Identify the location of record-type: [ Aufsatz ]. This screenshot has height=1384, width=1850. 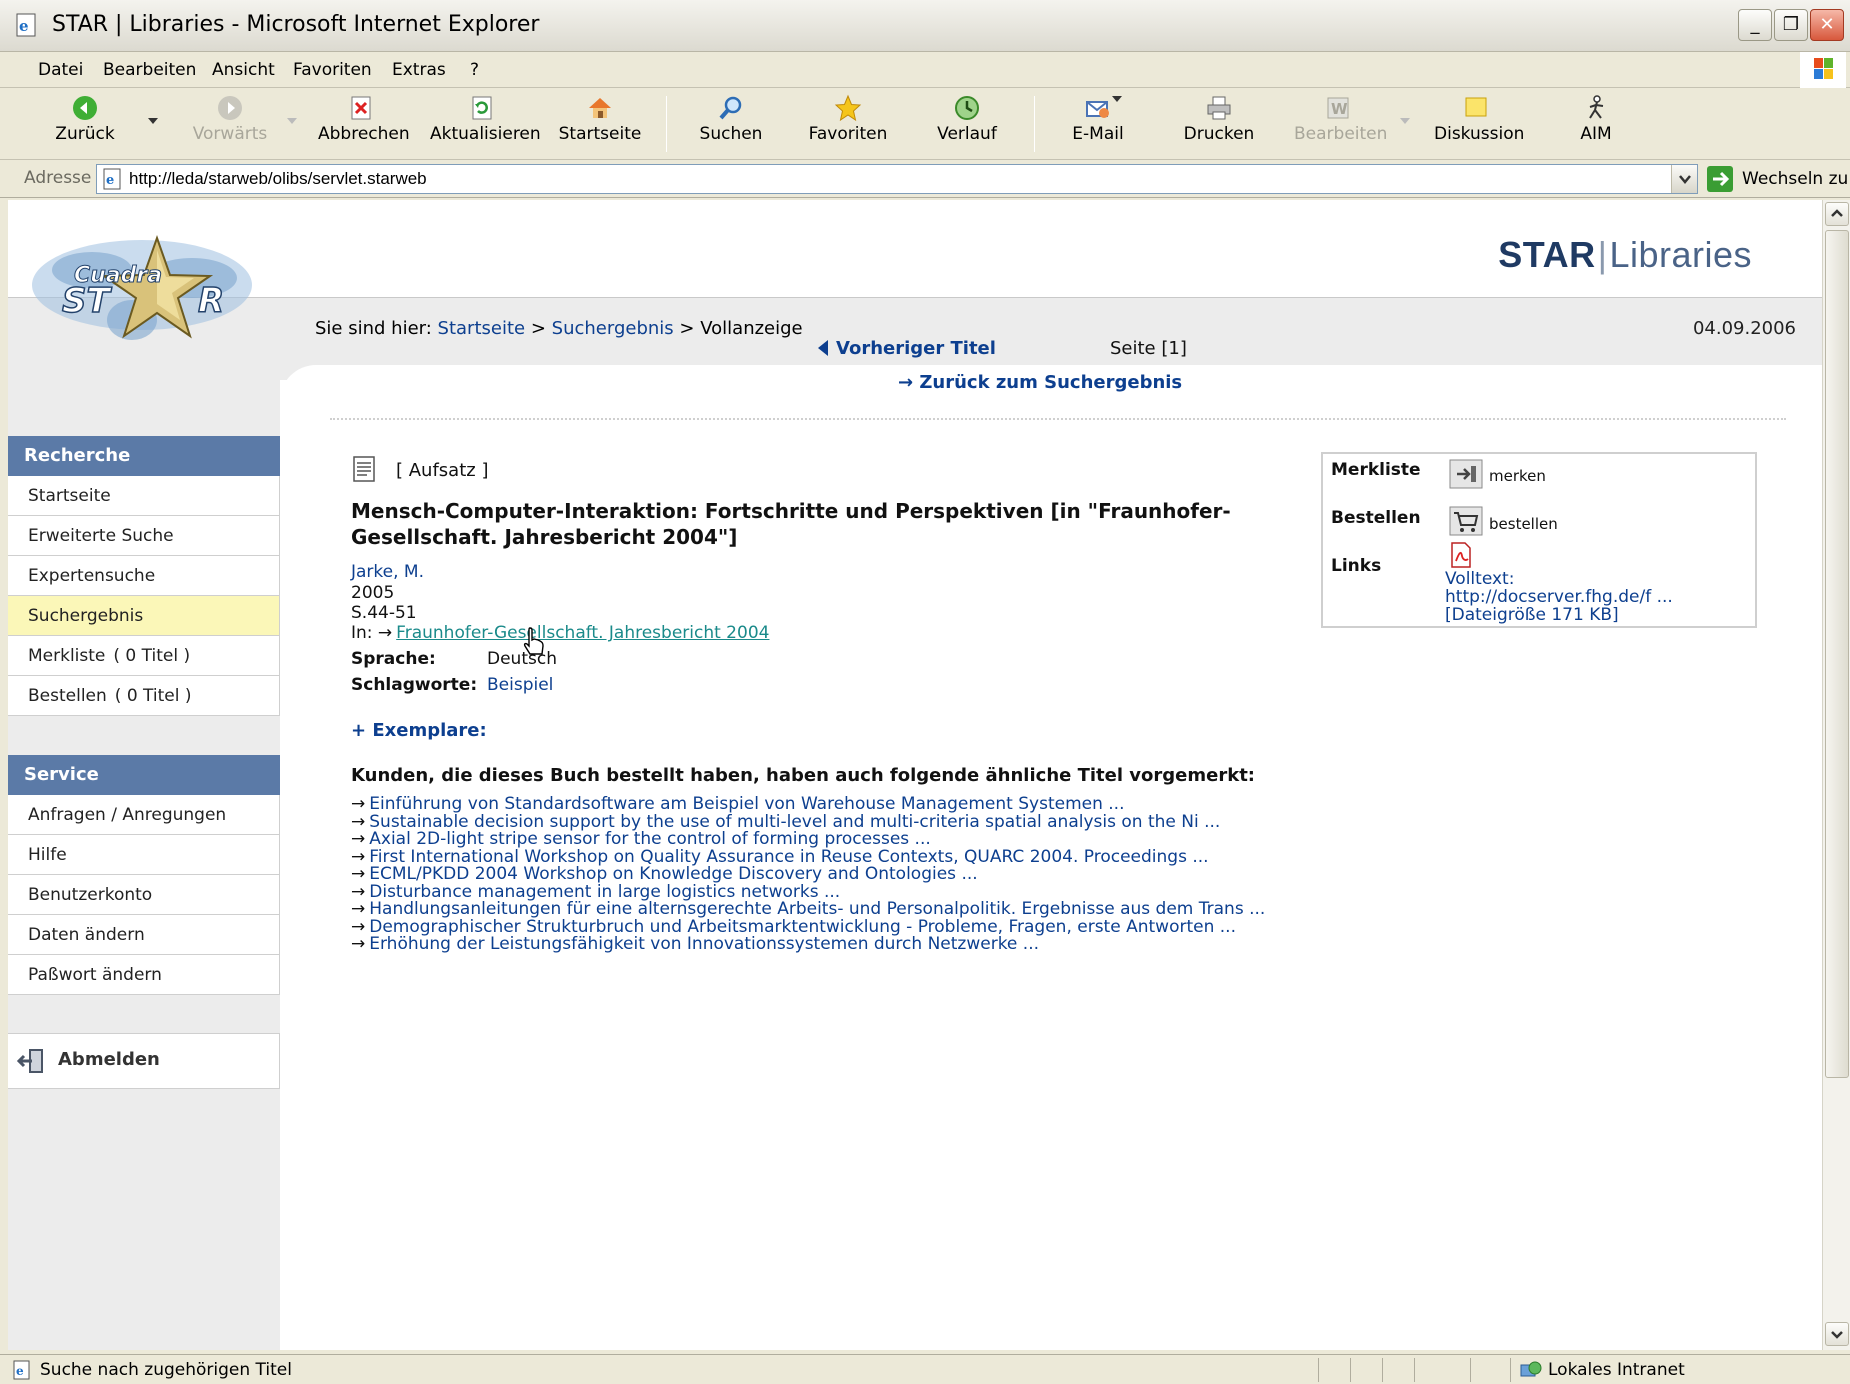
(442, 470).